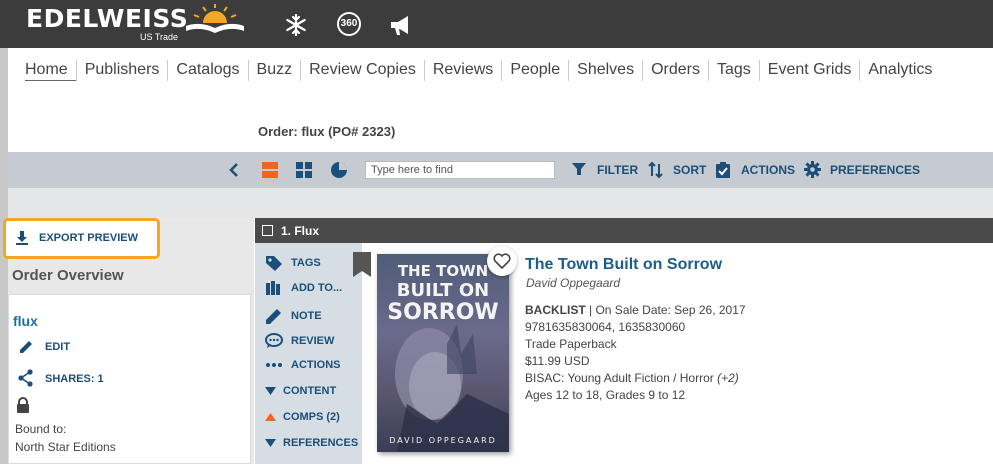 This screenshot has height=464, width=993. What do you see at coordinates (462, 70) in the screenshot?
I see `nav-reviews: Reviews` at bounding box center [462, 70].